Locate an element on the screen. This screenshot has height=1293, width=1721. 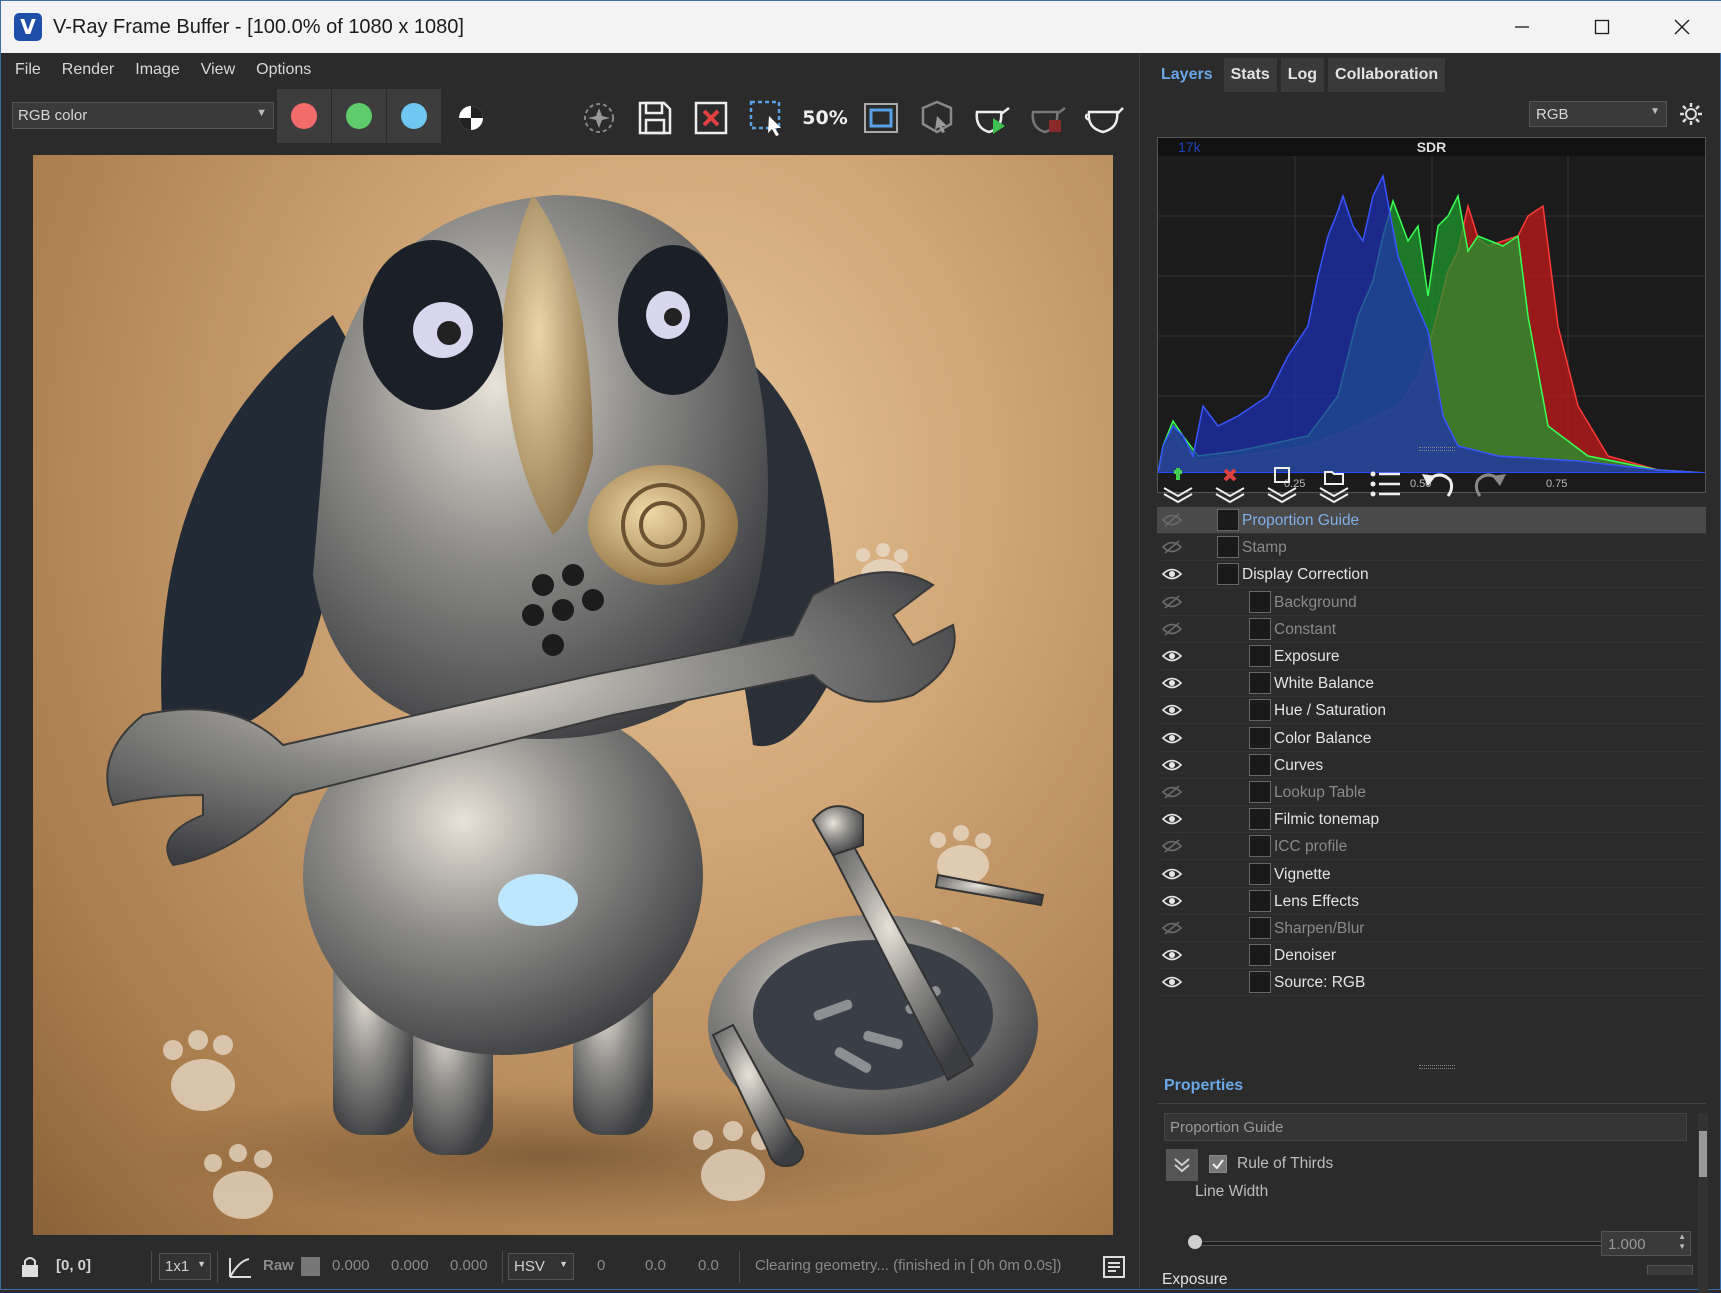
redo-button is located at coordinates (1490, 485).